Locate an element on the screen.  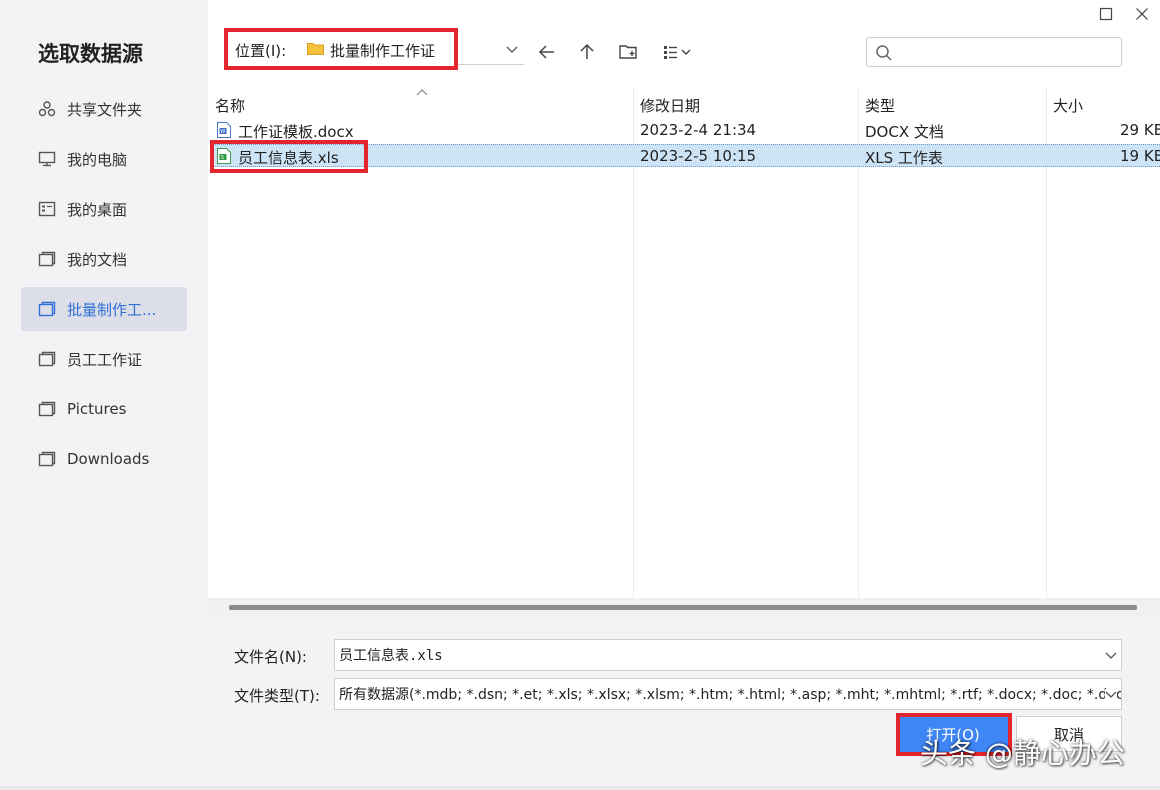
filename-value: 员工信息表.xls is located at coordinates (391, 656).